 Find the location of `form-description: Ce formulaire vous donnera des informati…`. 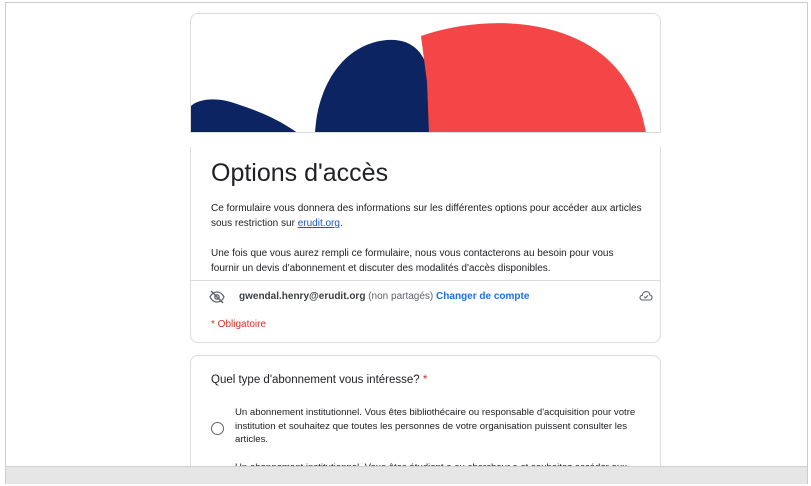

form-description: Ce formulaire vous donnera des informati… is located at coordinates (427, 246).